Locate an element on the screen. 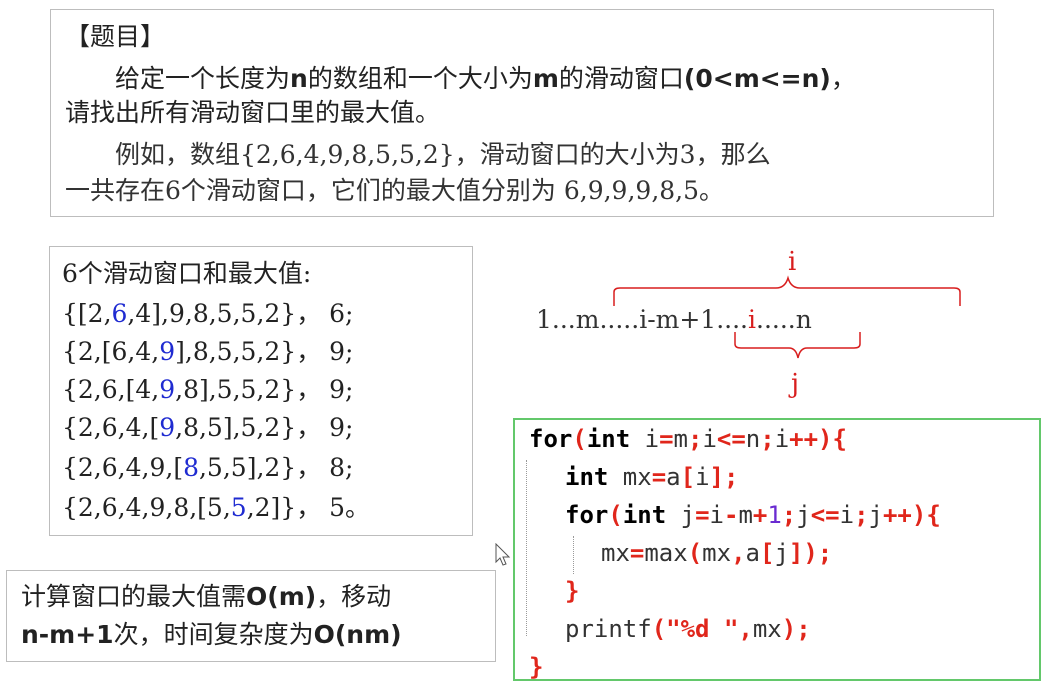  index-diagram: i 1...m.....i-m+1....i.....n j is located at coordinates (748, 323).